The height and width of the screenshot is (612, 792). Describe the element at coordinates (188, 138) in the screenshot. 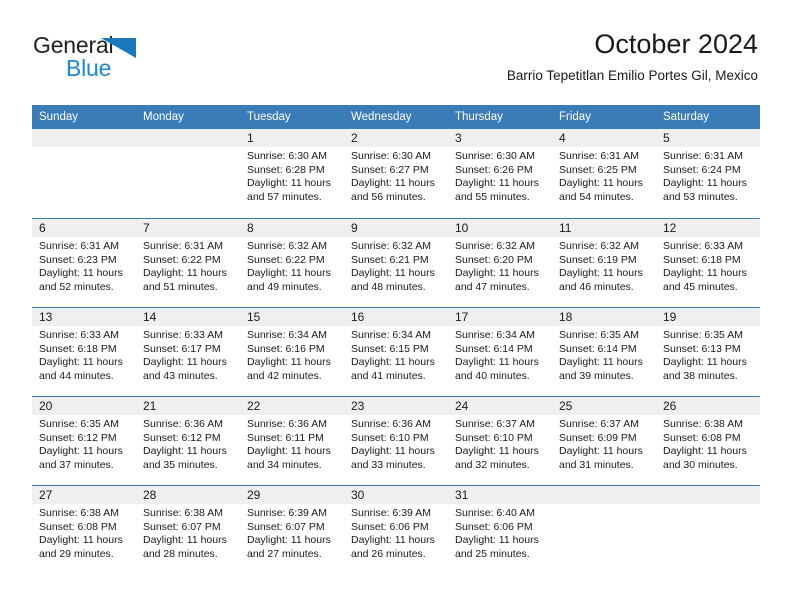

I see `day-number` at that location.